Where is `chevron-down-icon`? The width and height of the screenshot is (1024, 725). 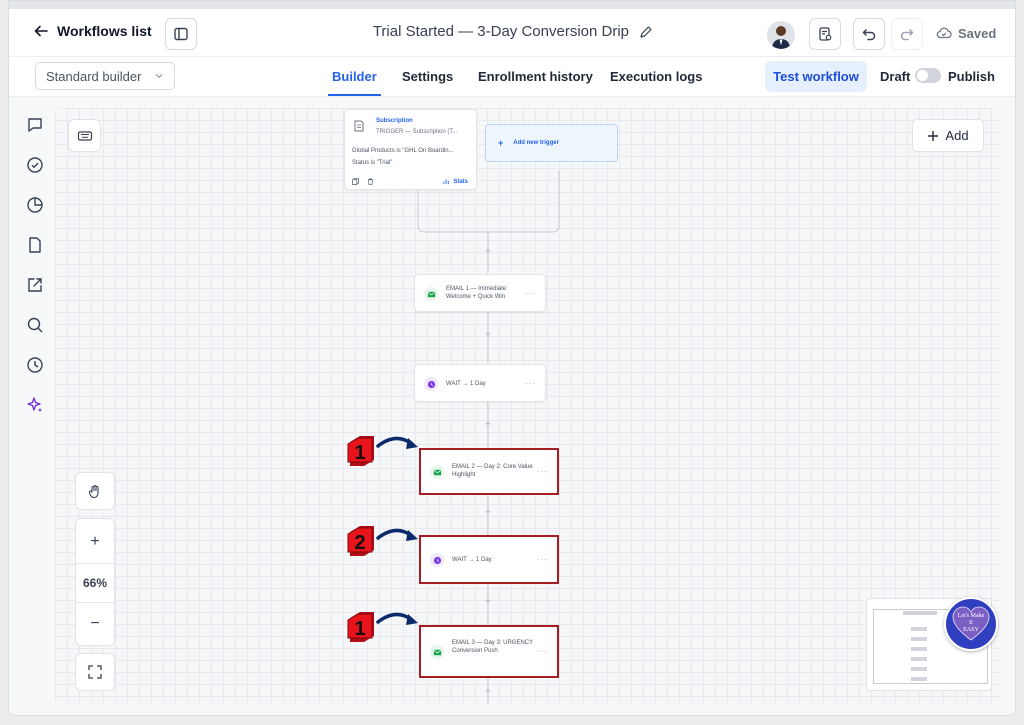 chevron-down-icon is located at coordinates (159, 76).